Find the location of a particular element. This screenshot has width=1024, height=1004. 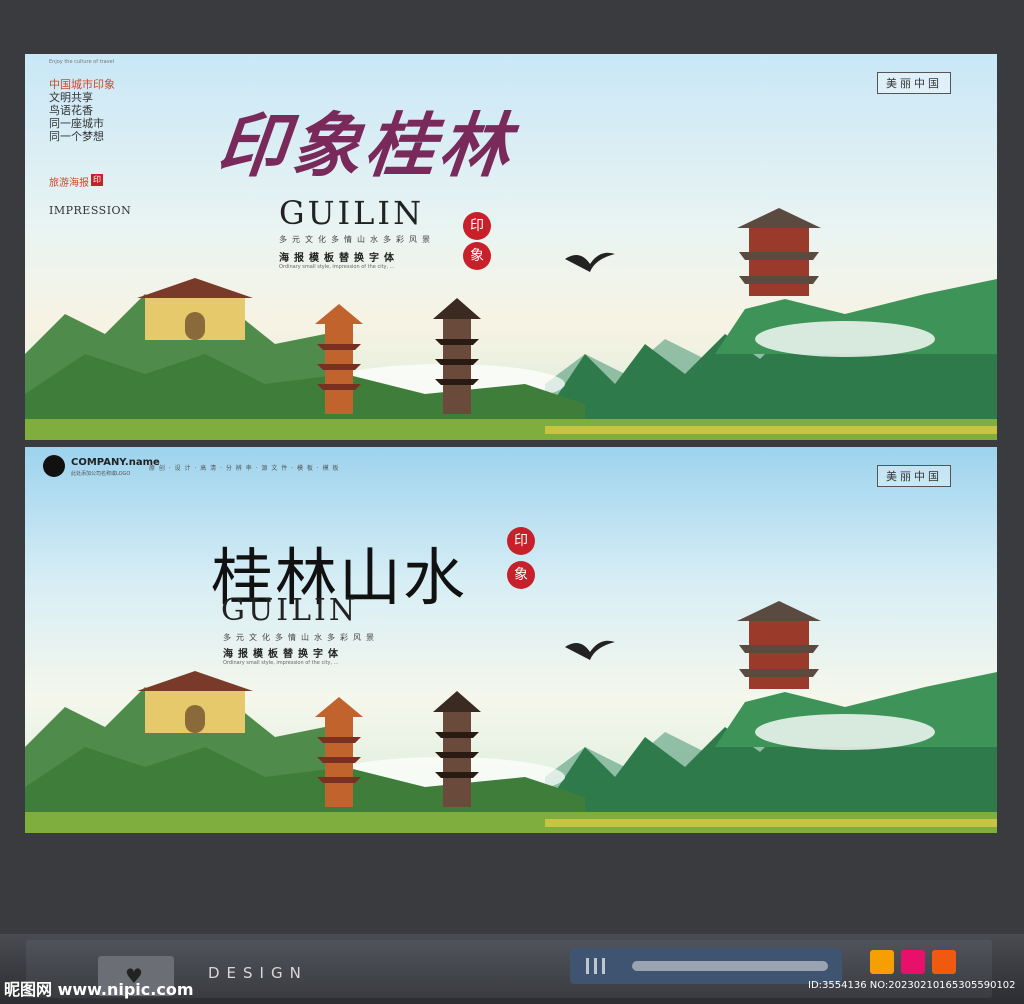

slider-track is located at coordinates (706, 966).